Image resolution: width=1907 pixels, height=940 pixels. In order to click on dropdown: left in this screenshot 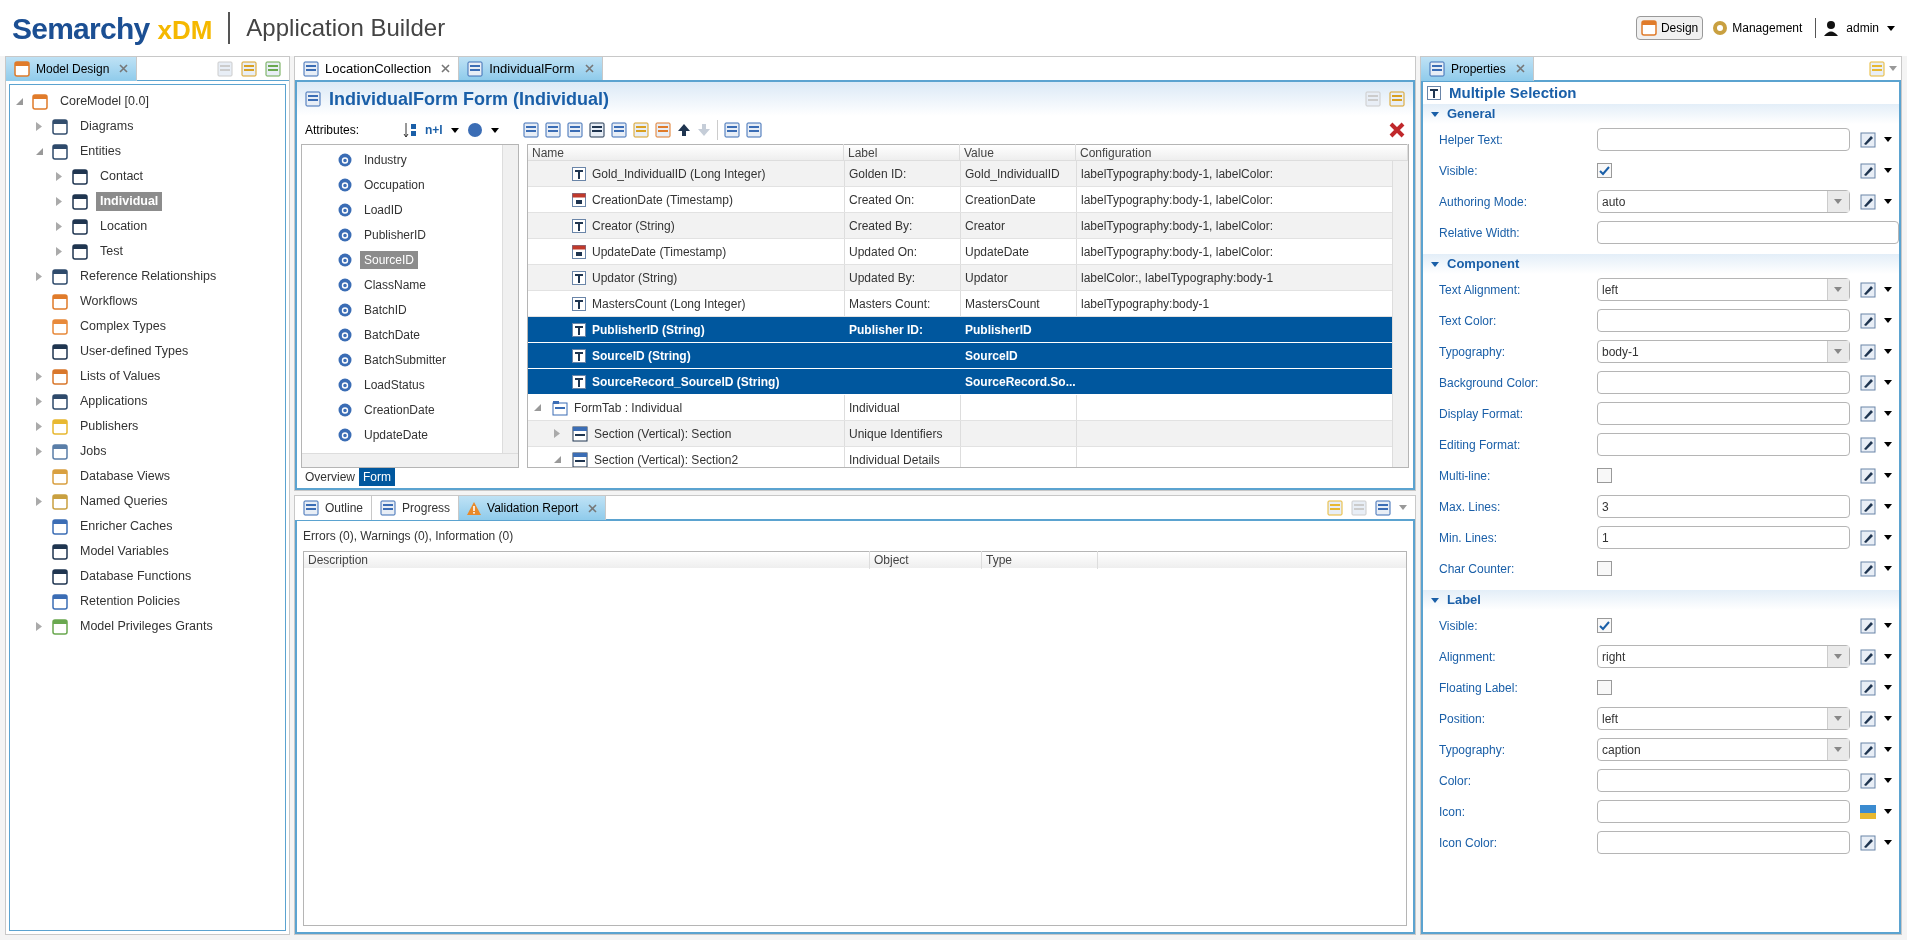, I will do `click(1723, 289)`.